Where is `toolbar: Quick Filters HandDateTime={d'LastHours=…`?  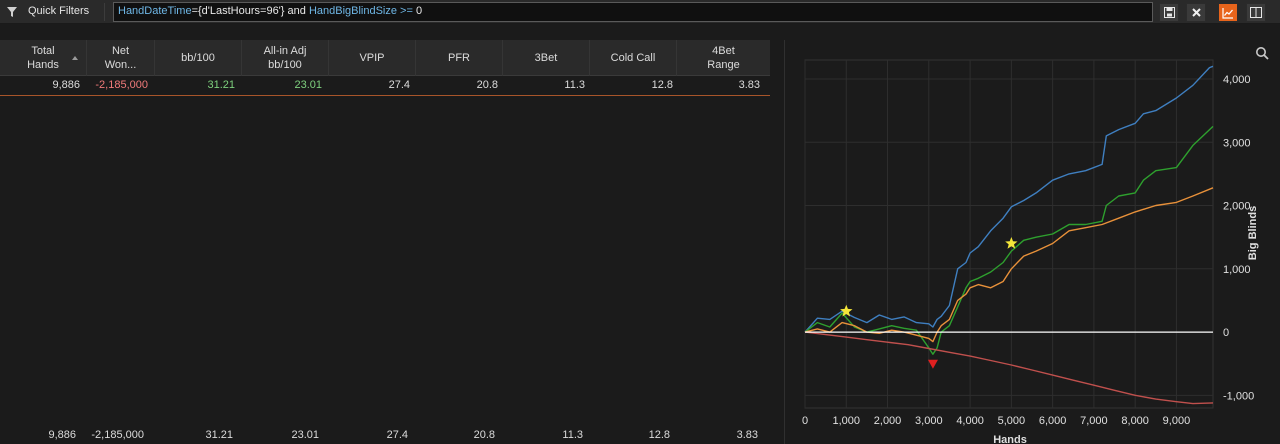 toolbar: Quick Filters HandDateTime={d'LastHours=… is located at coordinates (640, 12).